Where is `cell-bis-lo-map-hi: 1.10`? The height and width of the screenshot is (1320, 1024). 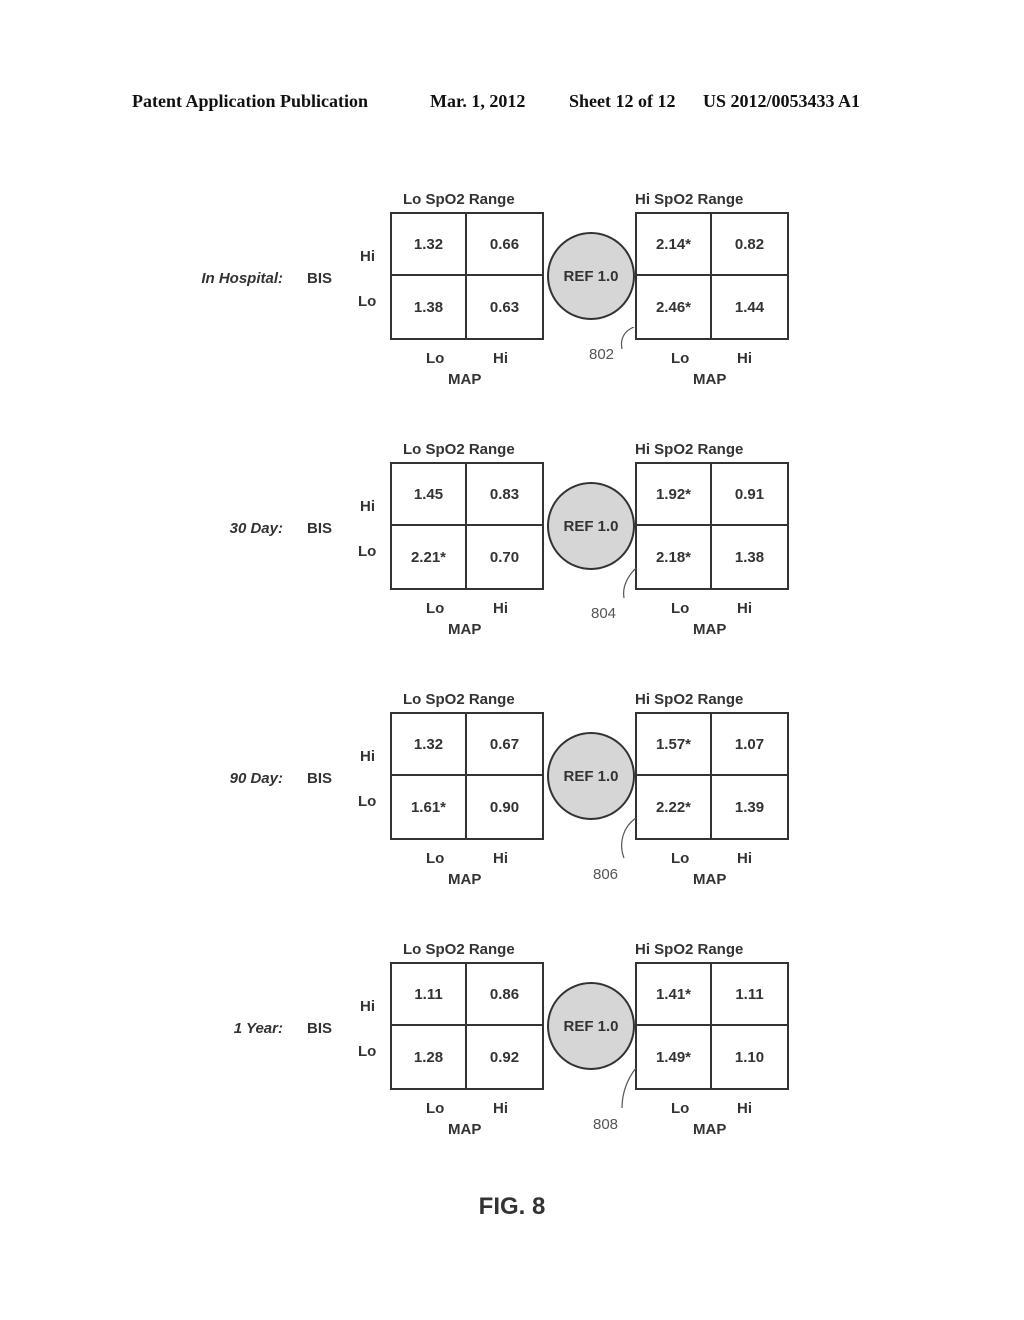
cell-bis-lo-map-hi: 1.10 is located at coordinates (749, 1057).